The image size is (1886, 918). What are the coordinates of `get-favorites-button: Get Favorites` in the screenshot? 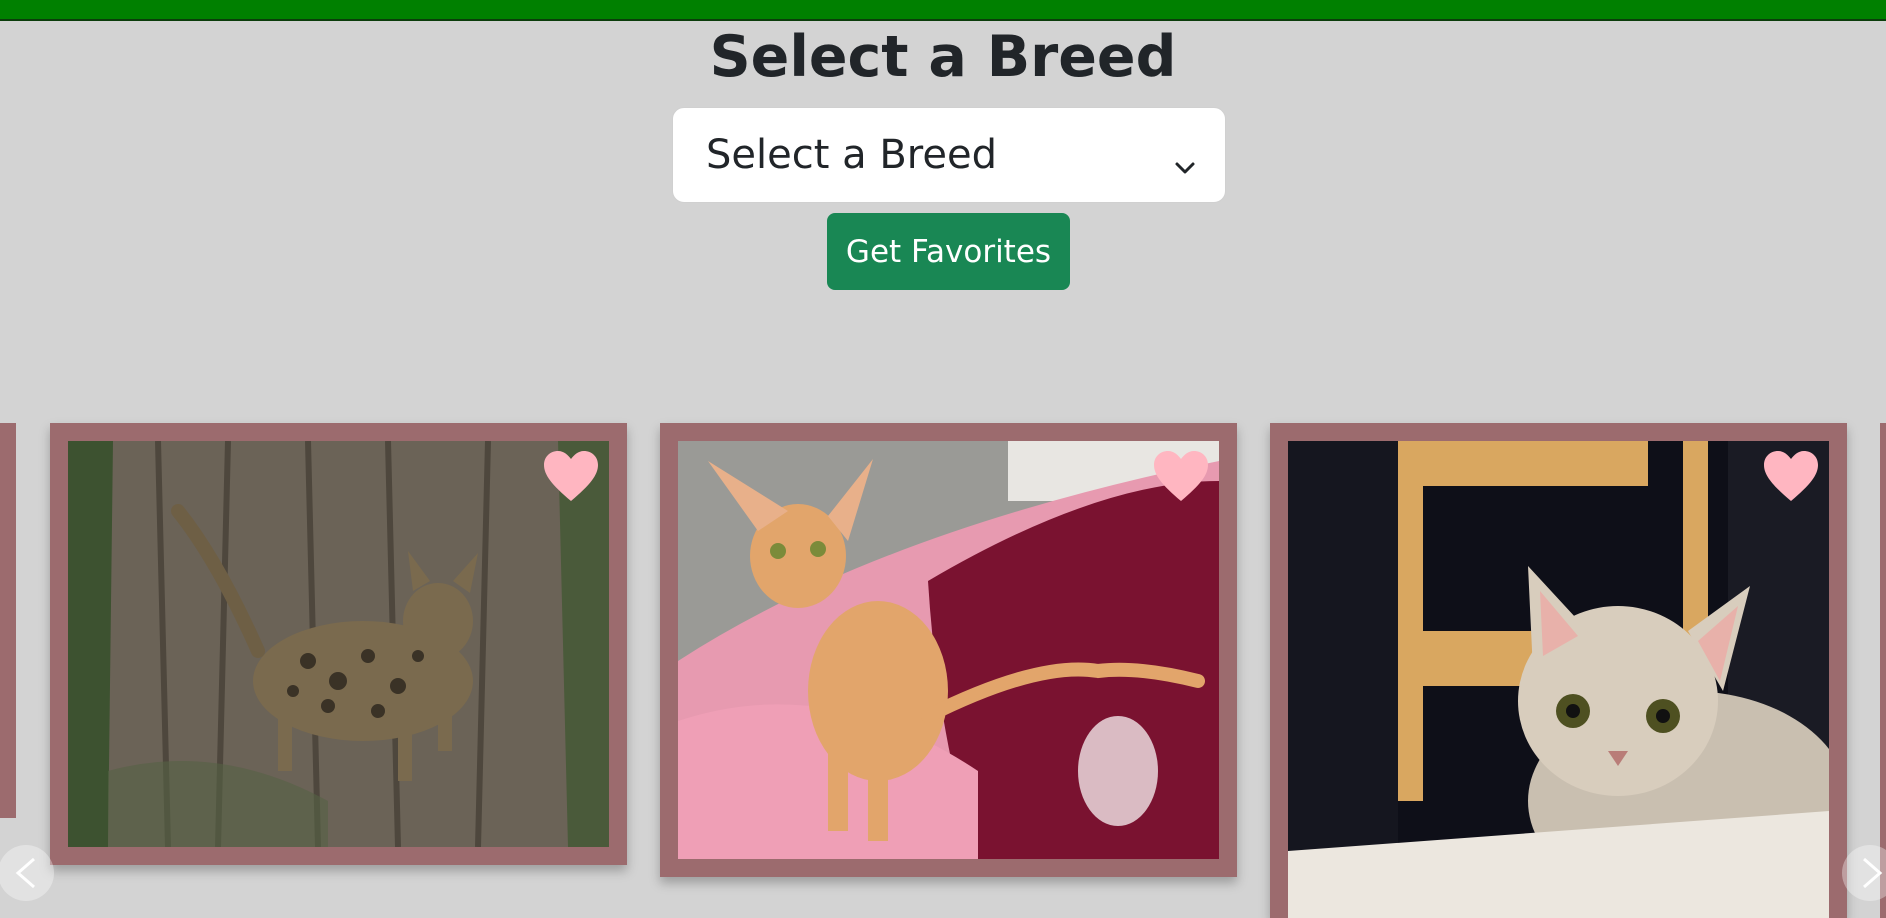 It's located at (948, 251).